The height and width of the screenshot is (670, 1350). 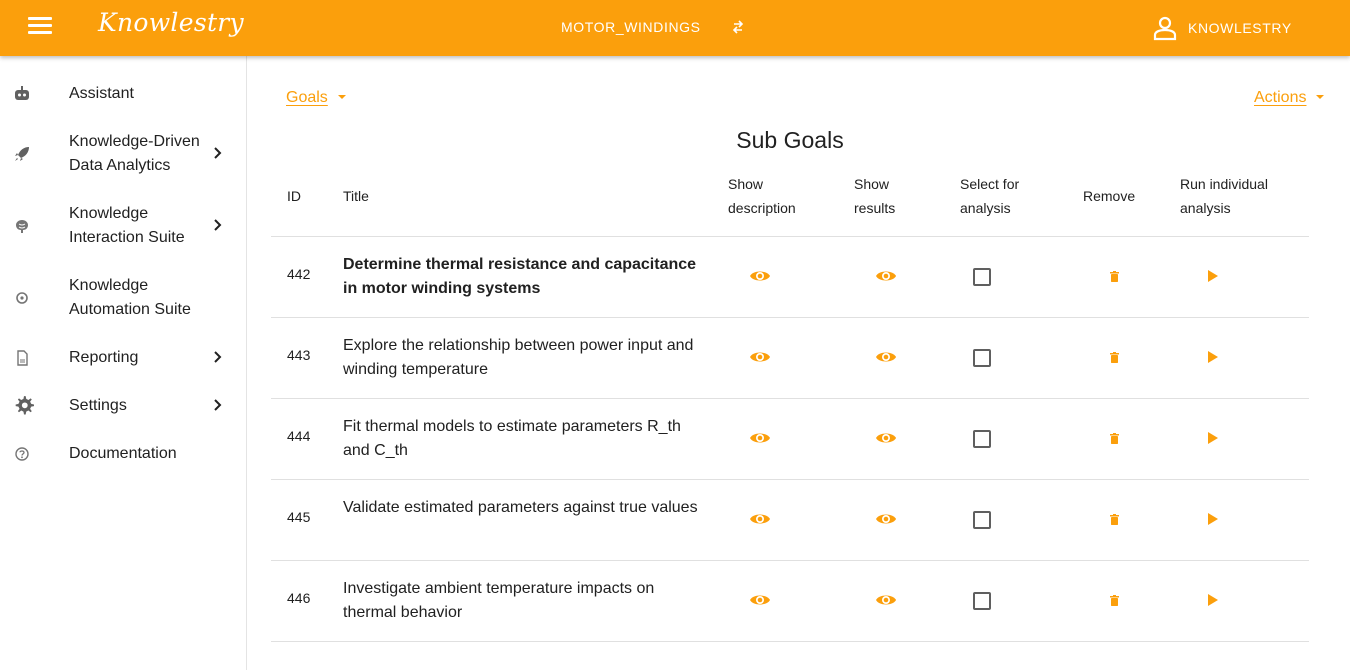 What do you see at coordinates (790, 641) in the screenshot?
I see `row-divider` at bounding box center [790, 641].